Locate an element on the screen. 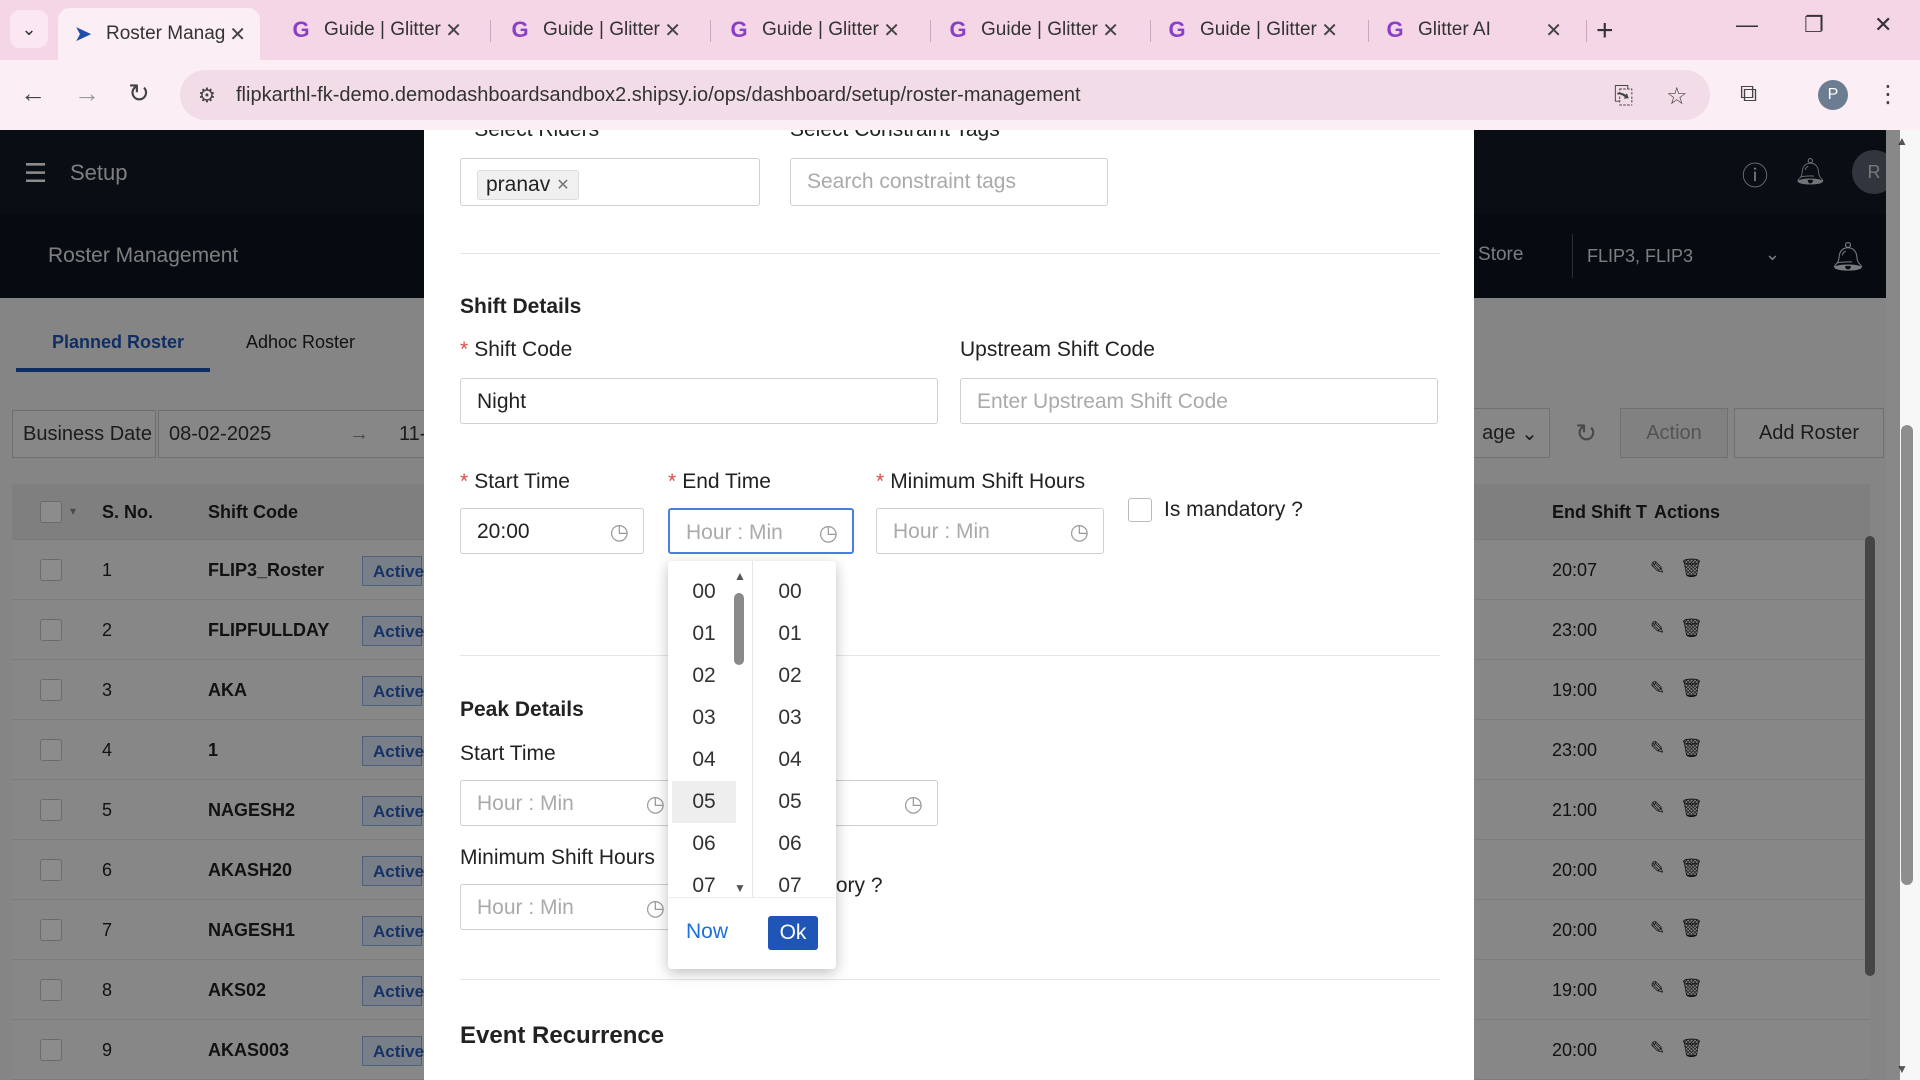  hours-column: 00 01 02 03 04 05 06 07 is located at coordinates (704, 739).